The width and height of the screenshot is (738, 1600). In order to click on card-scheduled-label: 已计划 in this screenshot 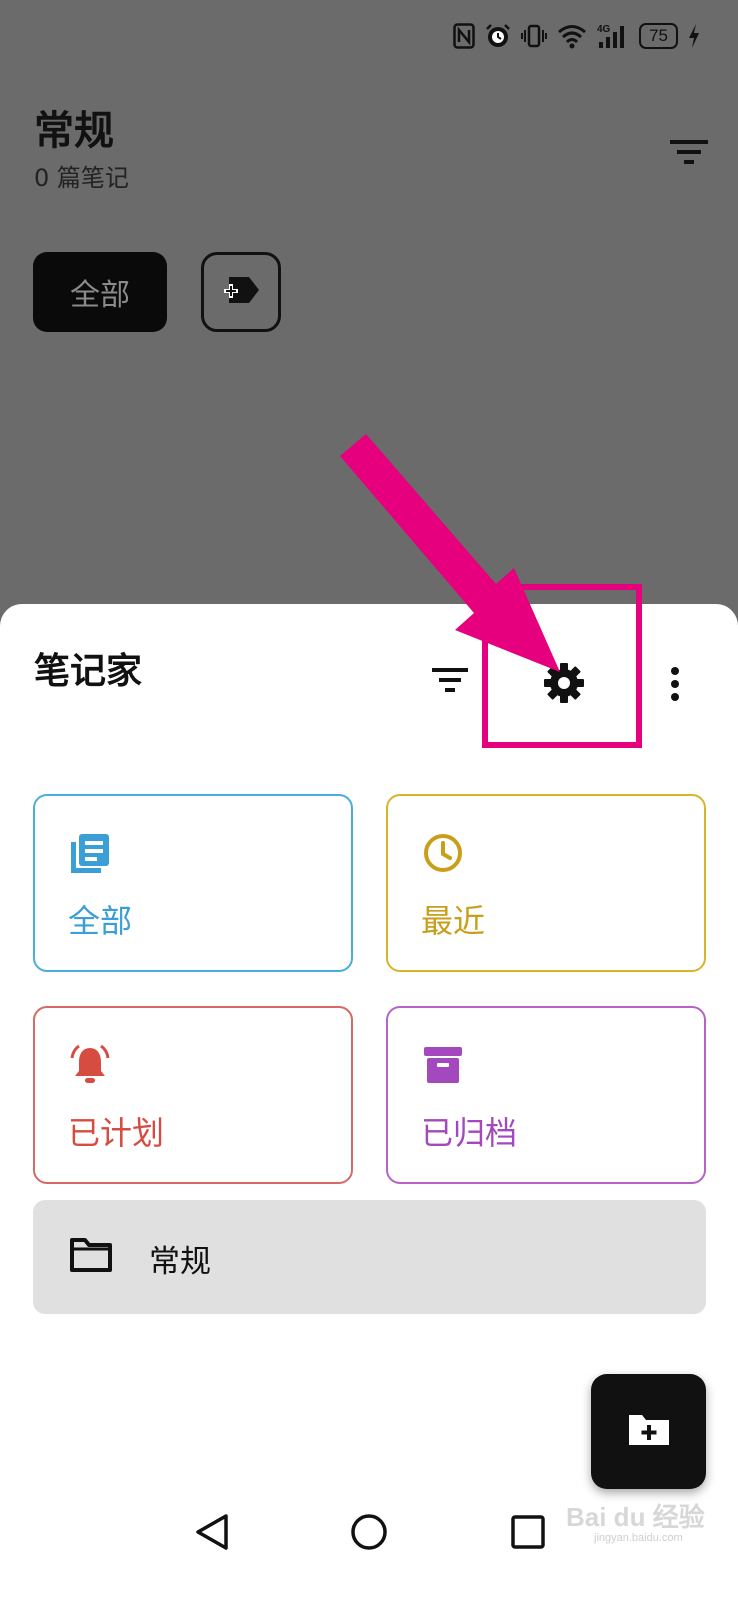, I will do `click(116, 1133)`.